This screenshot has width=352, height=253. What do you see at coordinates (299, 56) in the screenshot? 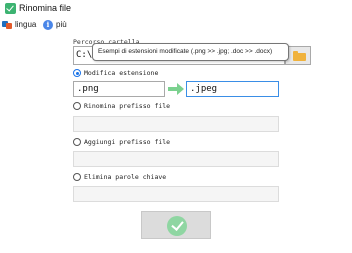
I see `folder-icon` at bounding box center [299, 56].